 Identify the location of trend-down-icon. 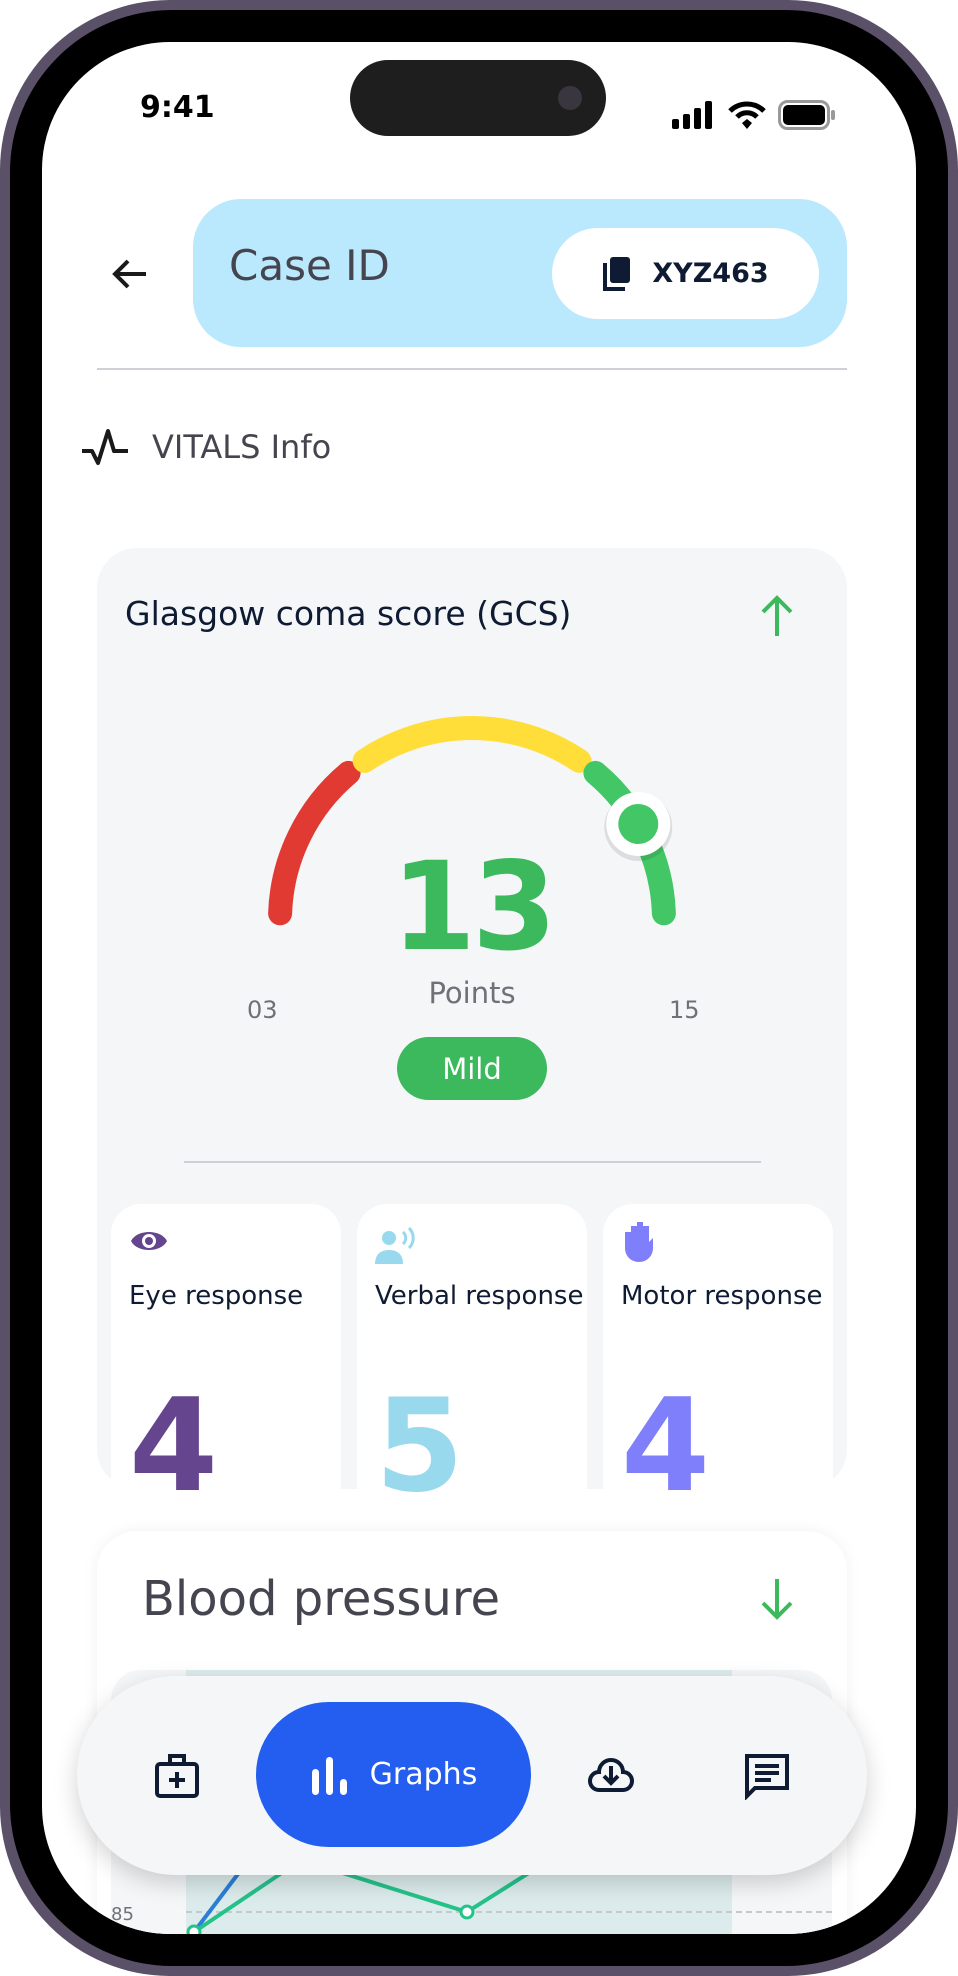
(777, 1599).